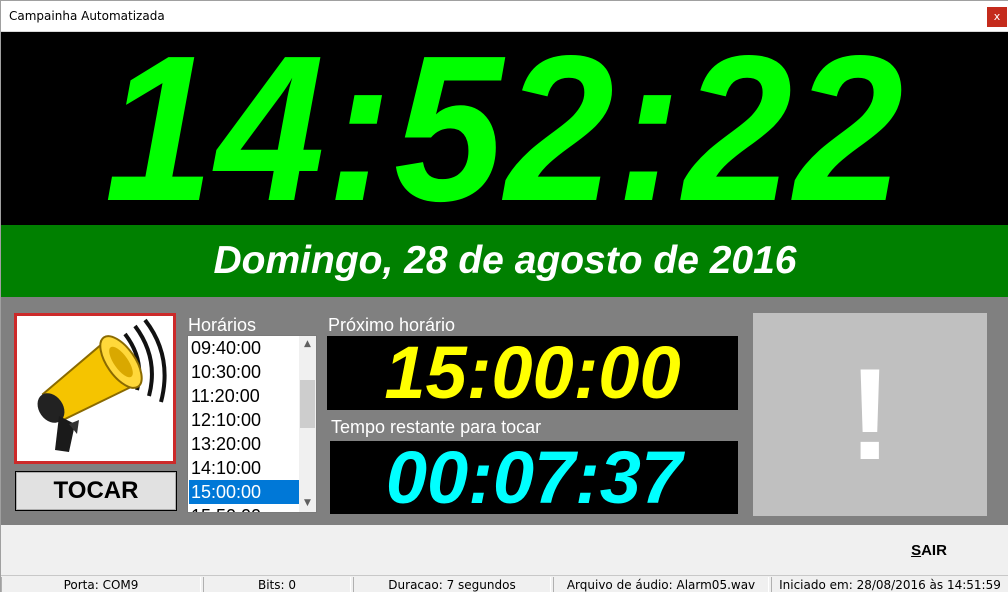  I want to click on current-date: Domingo, 28 de agosto de 2016, so click(505, 260).